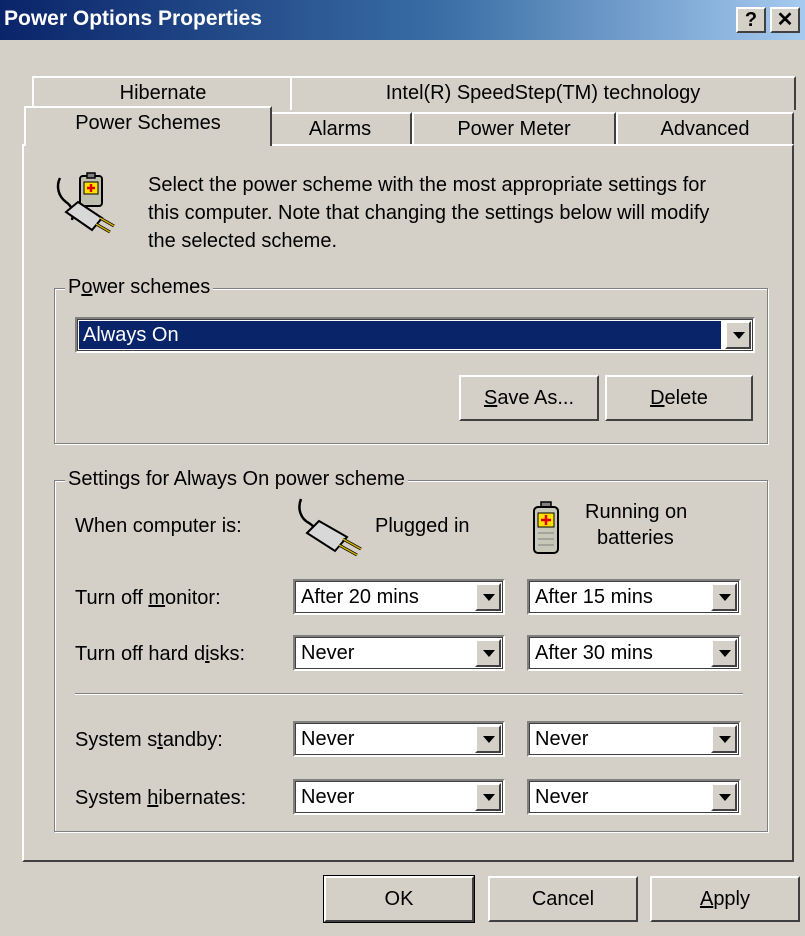 This screenshot has height=936, width=805. What do you see at coordinates (160, 654) in the screenshot?
I see `turn-off-disks-label: Turn off hard disks:` at bounding box center [160, 654].